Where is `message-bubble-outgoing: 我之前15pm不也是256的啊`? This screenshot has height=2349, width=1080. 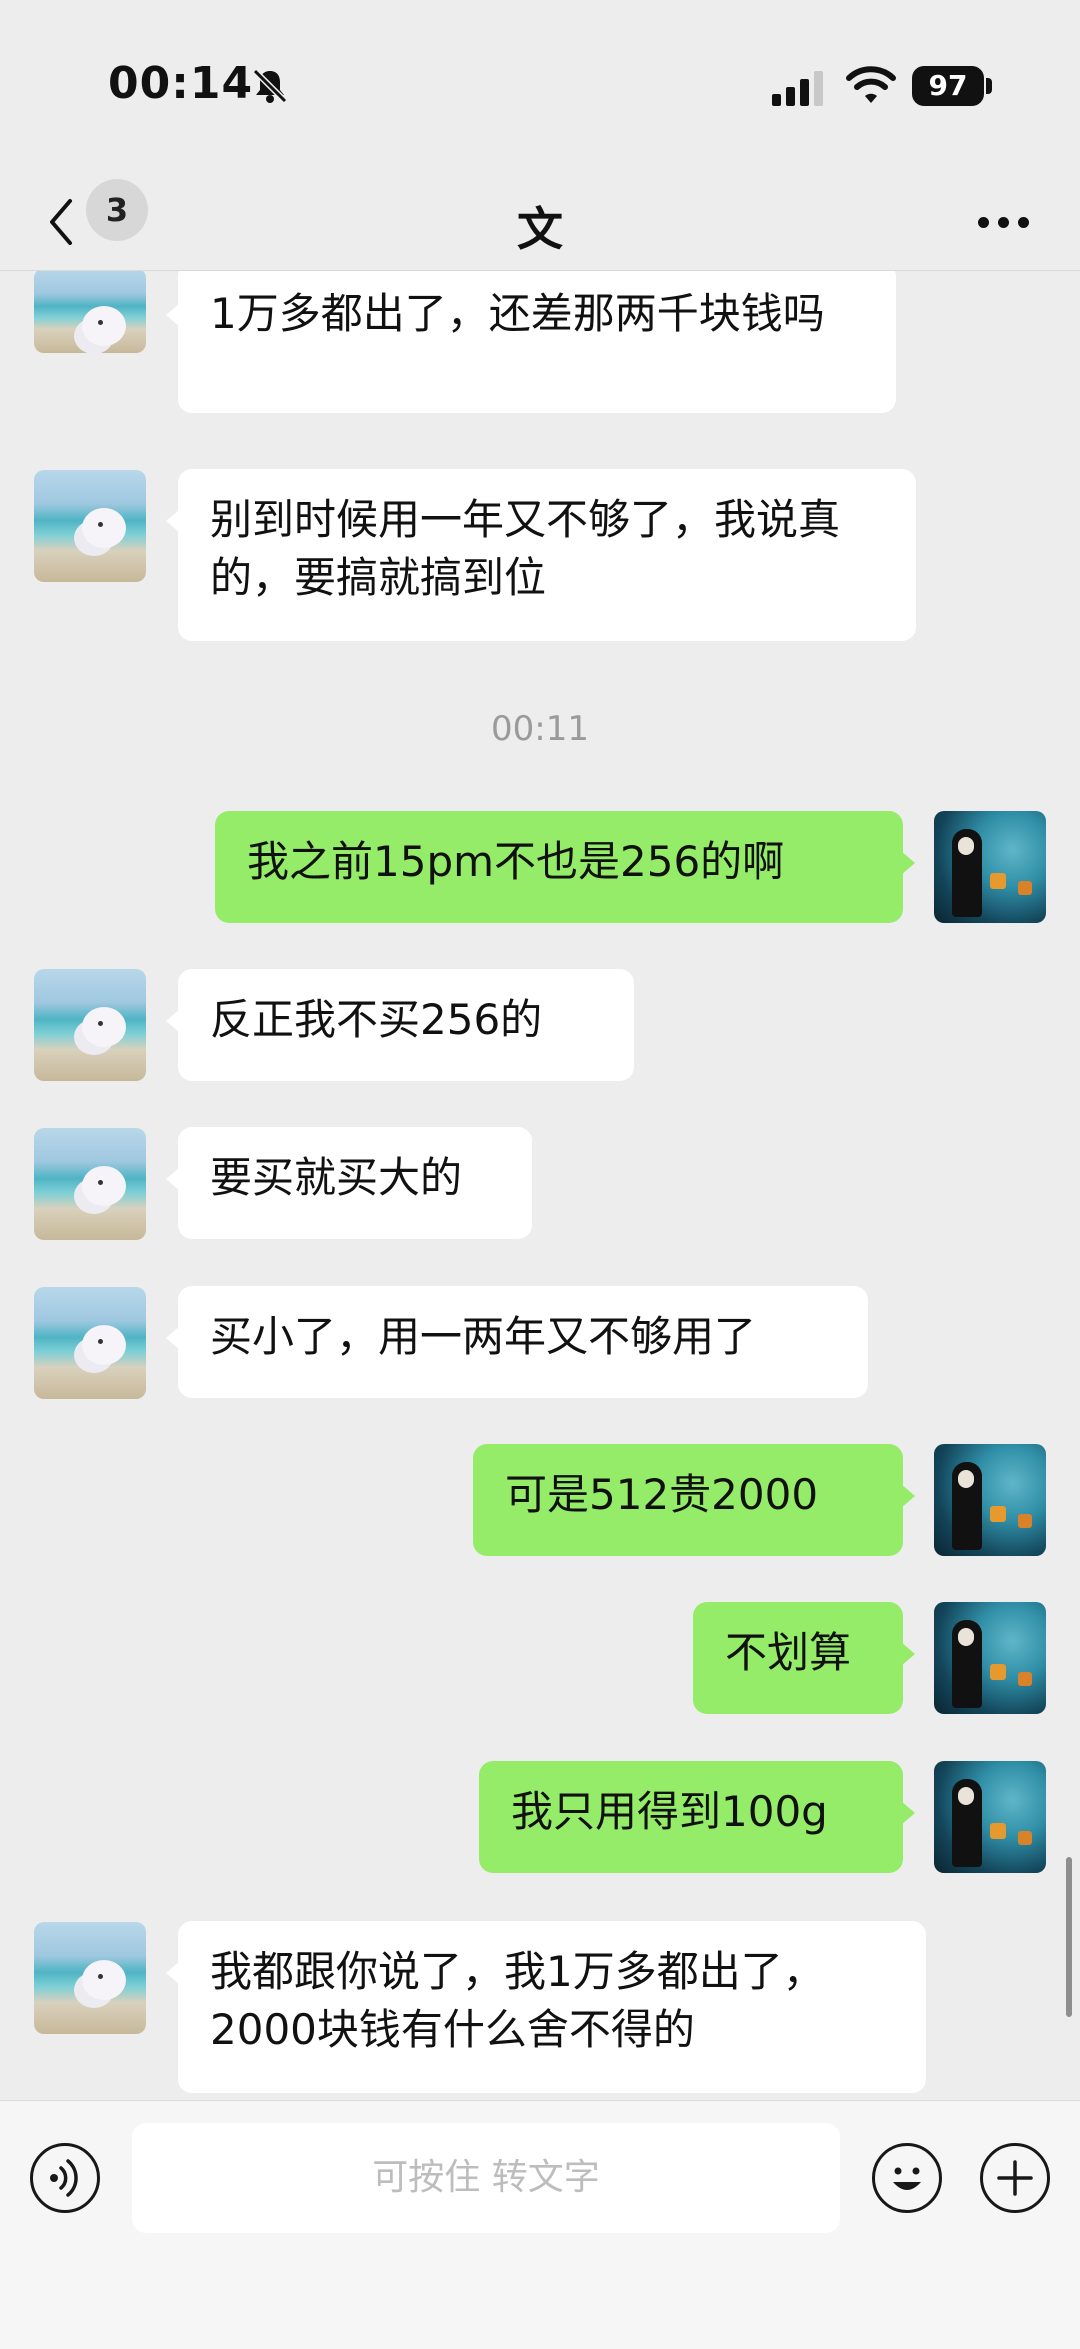 message-bubble-outgoing: 我之前15pm不也是256的啊 is located at coordinates (565, 867).